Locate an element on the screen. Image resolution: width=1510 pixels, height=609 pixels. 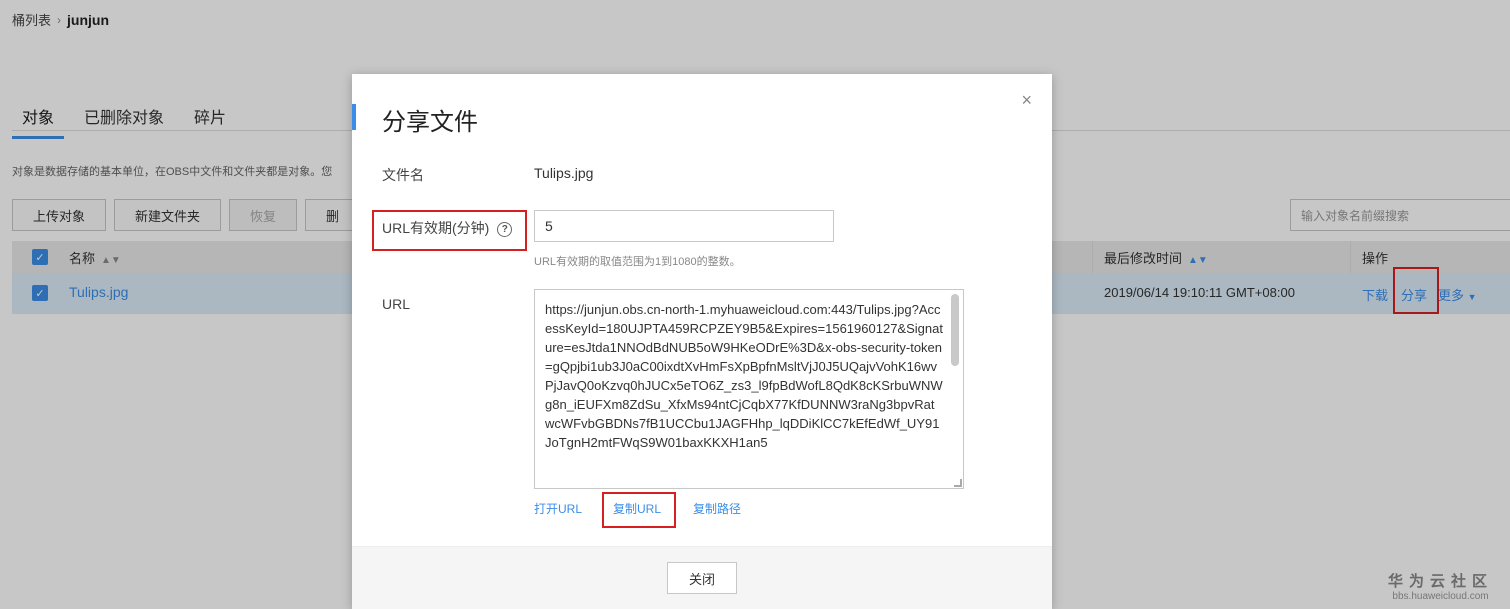
scrollbar-thumb is located at coordinates (955, 330).